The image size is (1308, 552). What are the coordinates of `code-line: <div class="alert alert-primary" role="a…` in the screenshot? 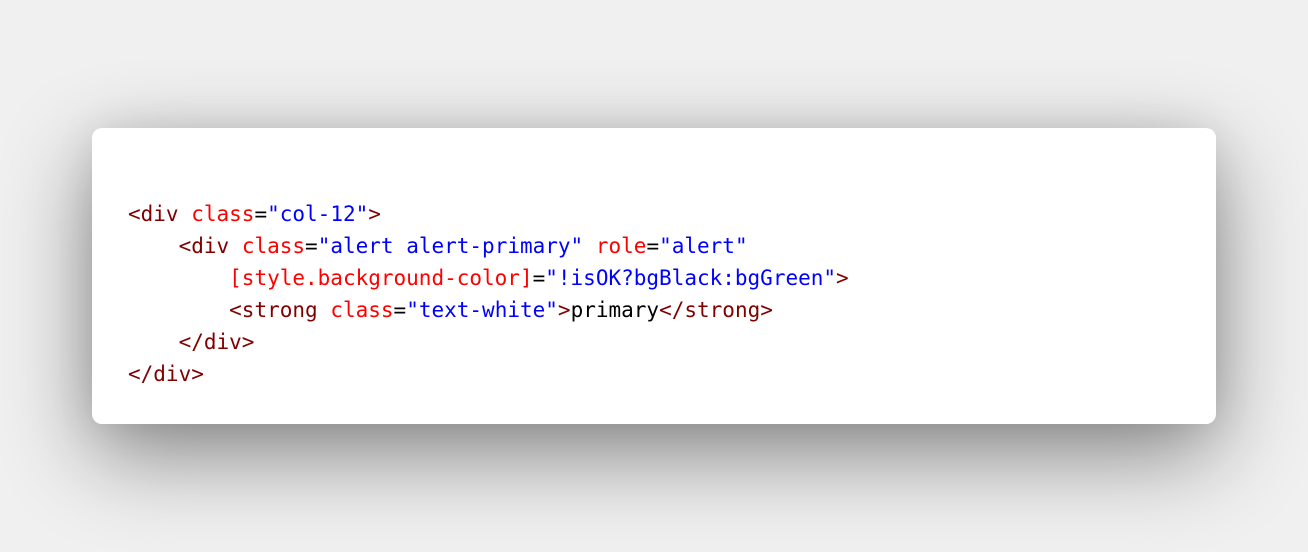 It's located at (488, 246).